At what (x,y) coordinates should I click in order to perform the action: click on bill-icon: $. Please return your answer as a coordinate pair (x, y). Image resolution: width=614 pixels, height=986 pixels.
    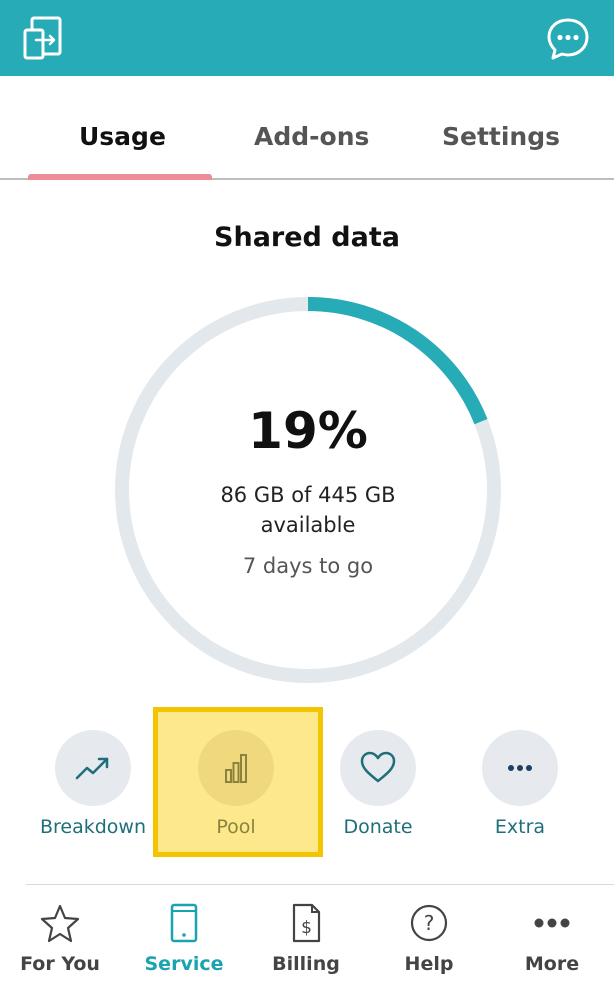
    Looking at the image, I should click on (306, 923).